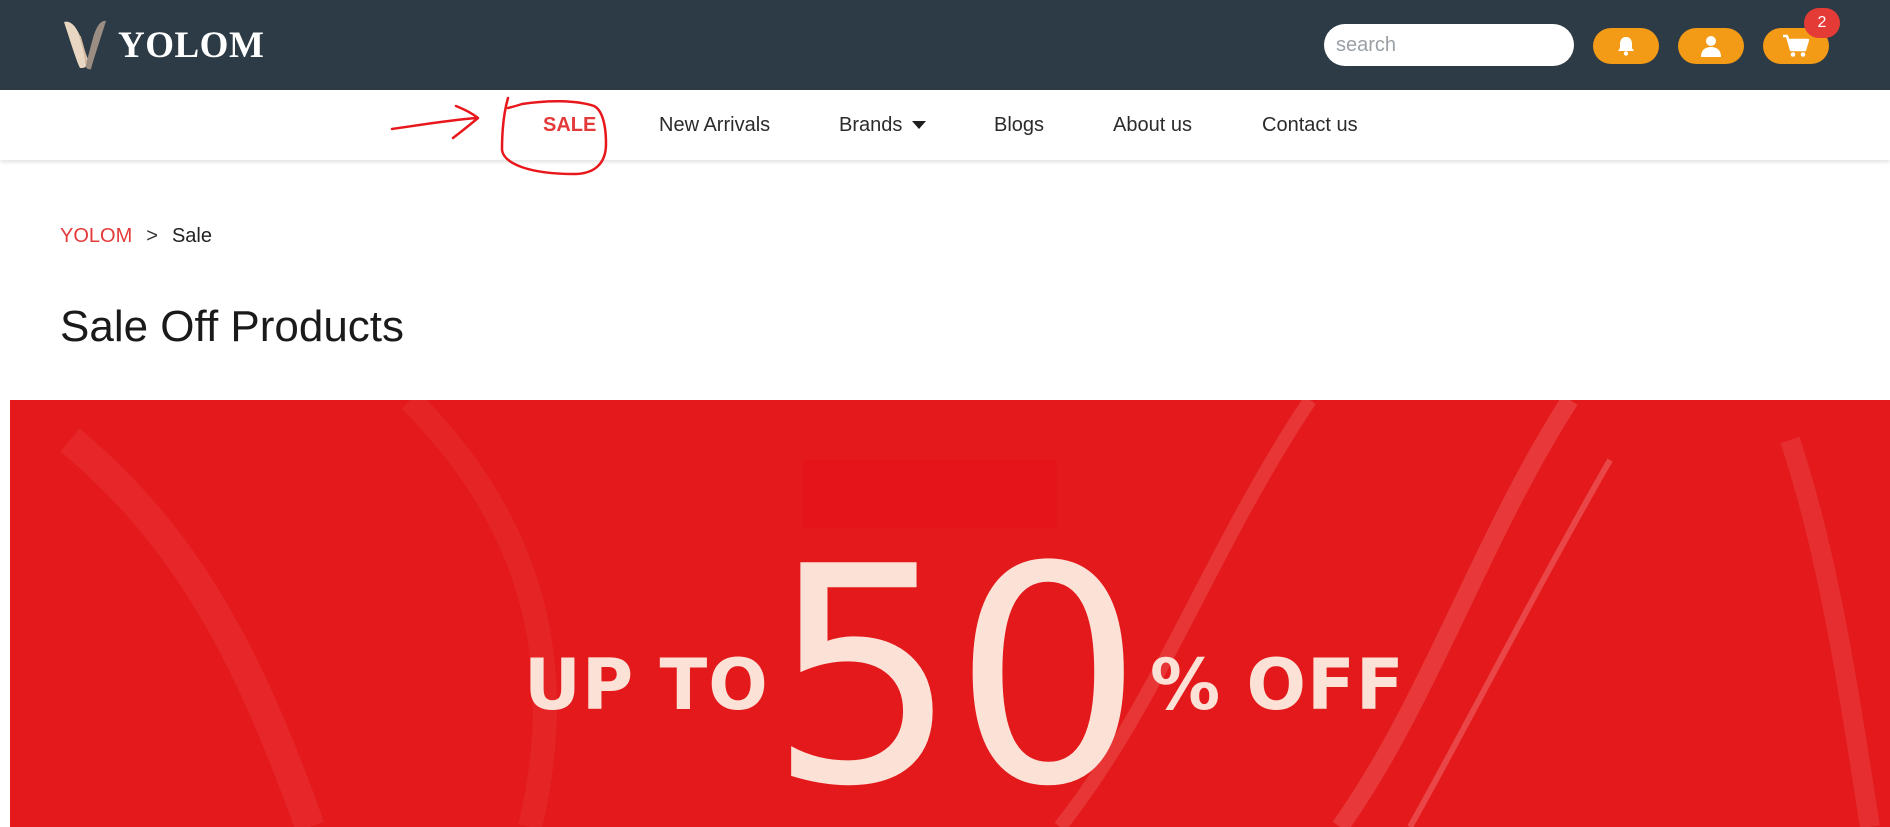 This screenshot has height=827, width=1890. I want to click on search-box, so click(1462, 45).